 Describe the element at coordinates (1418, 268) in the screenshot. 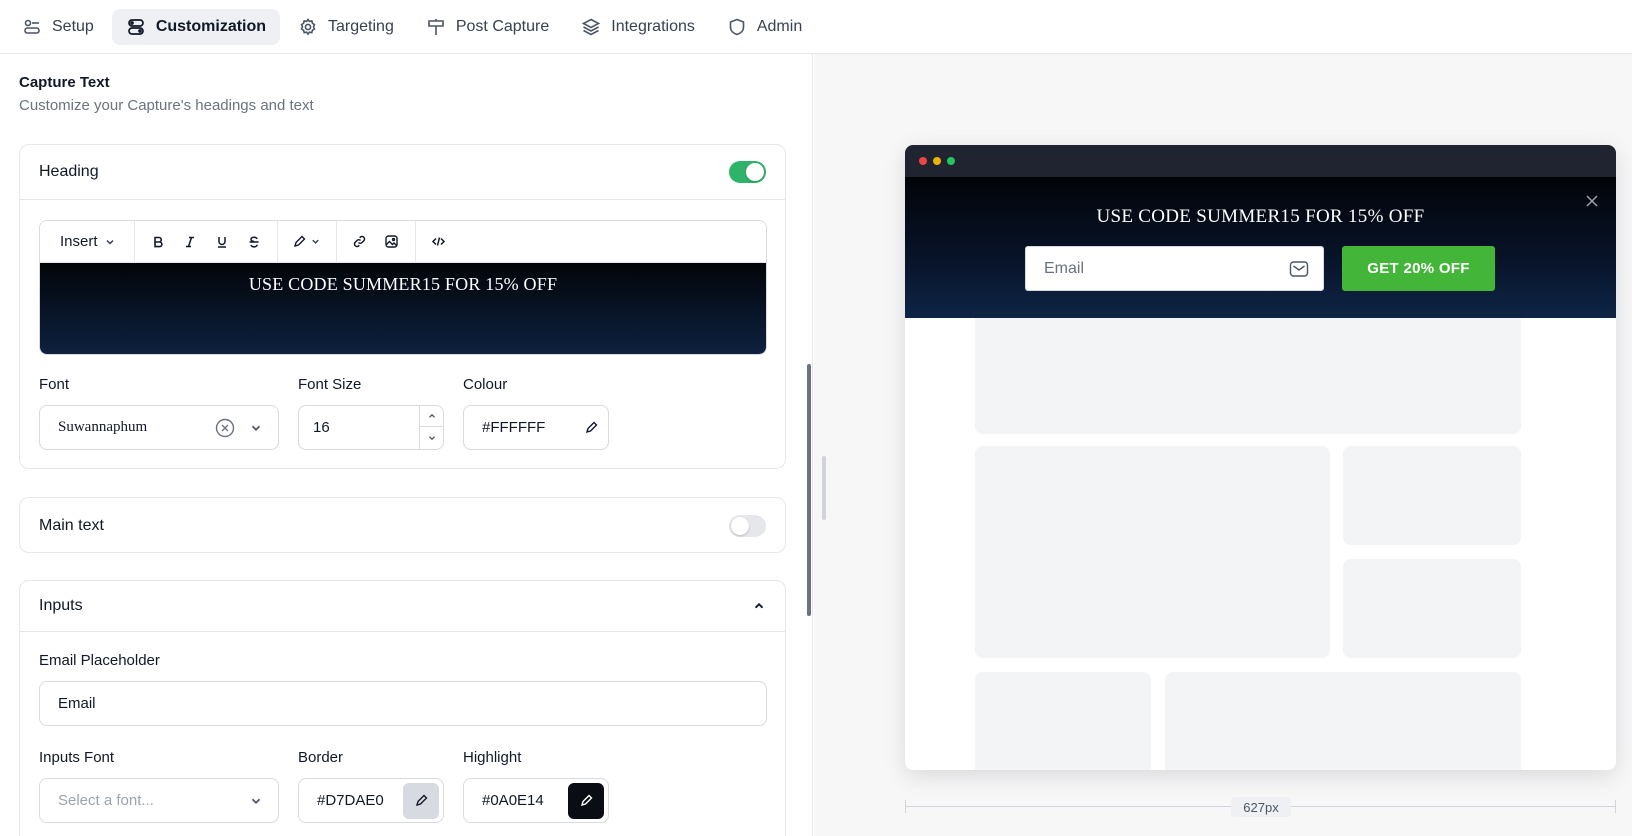

I see `banner-cta-button: GET 20% OFF` at that location.